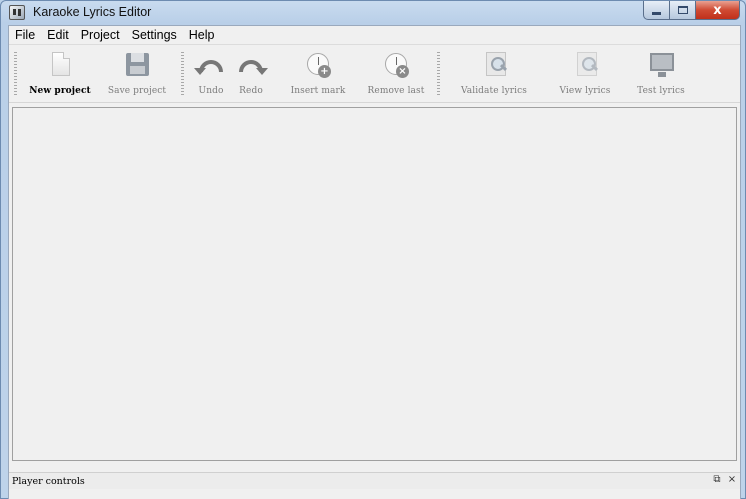  I want to click on insert-mark-label: Insert mark, so click(318, 91).